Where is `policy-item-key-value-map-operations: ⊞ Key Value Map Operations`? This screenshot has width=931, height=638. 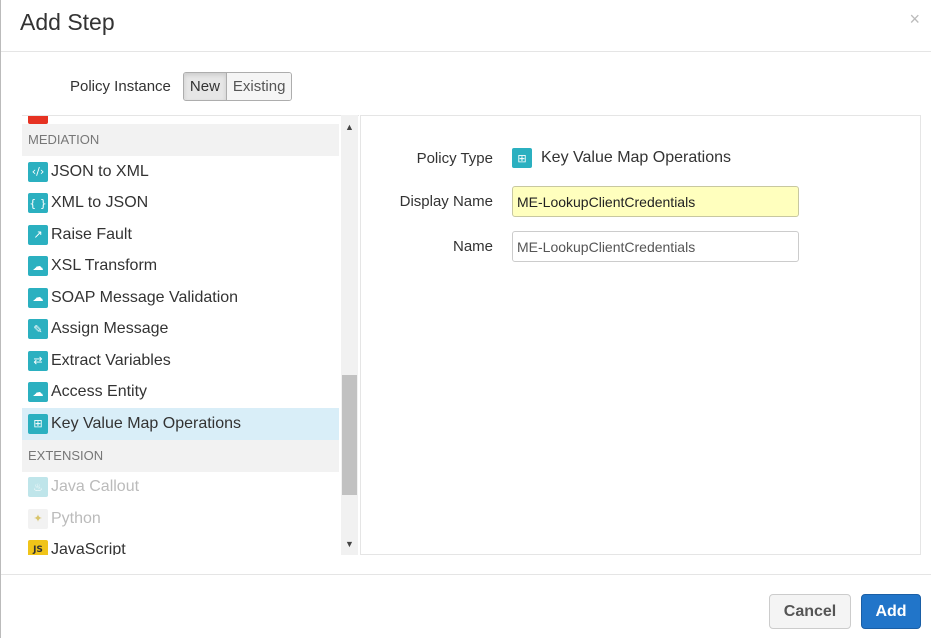
policy-item-key-value-map-operations: ⊞ Key Value Map Operations is located at coordinates (180, 424).